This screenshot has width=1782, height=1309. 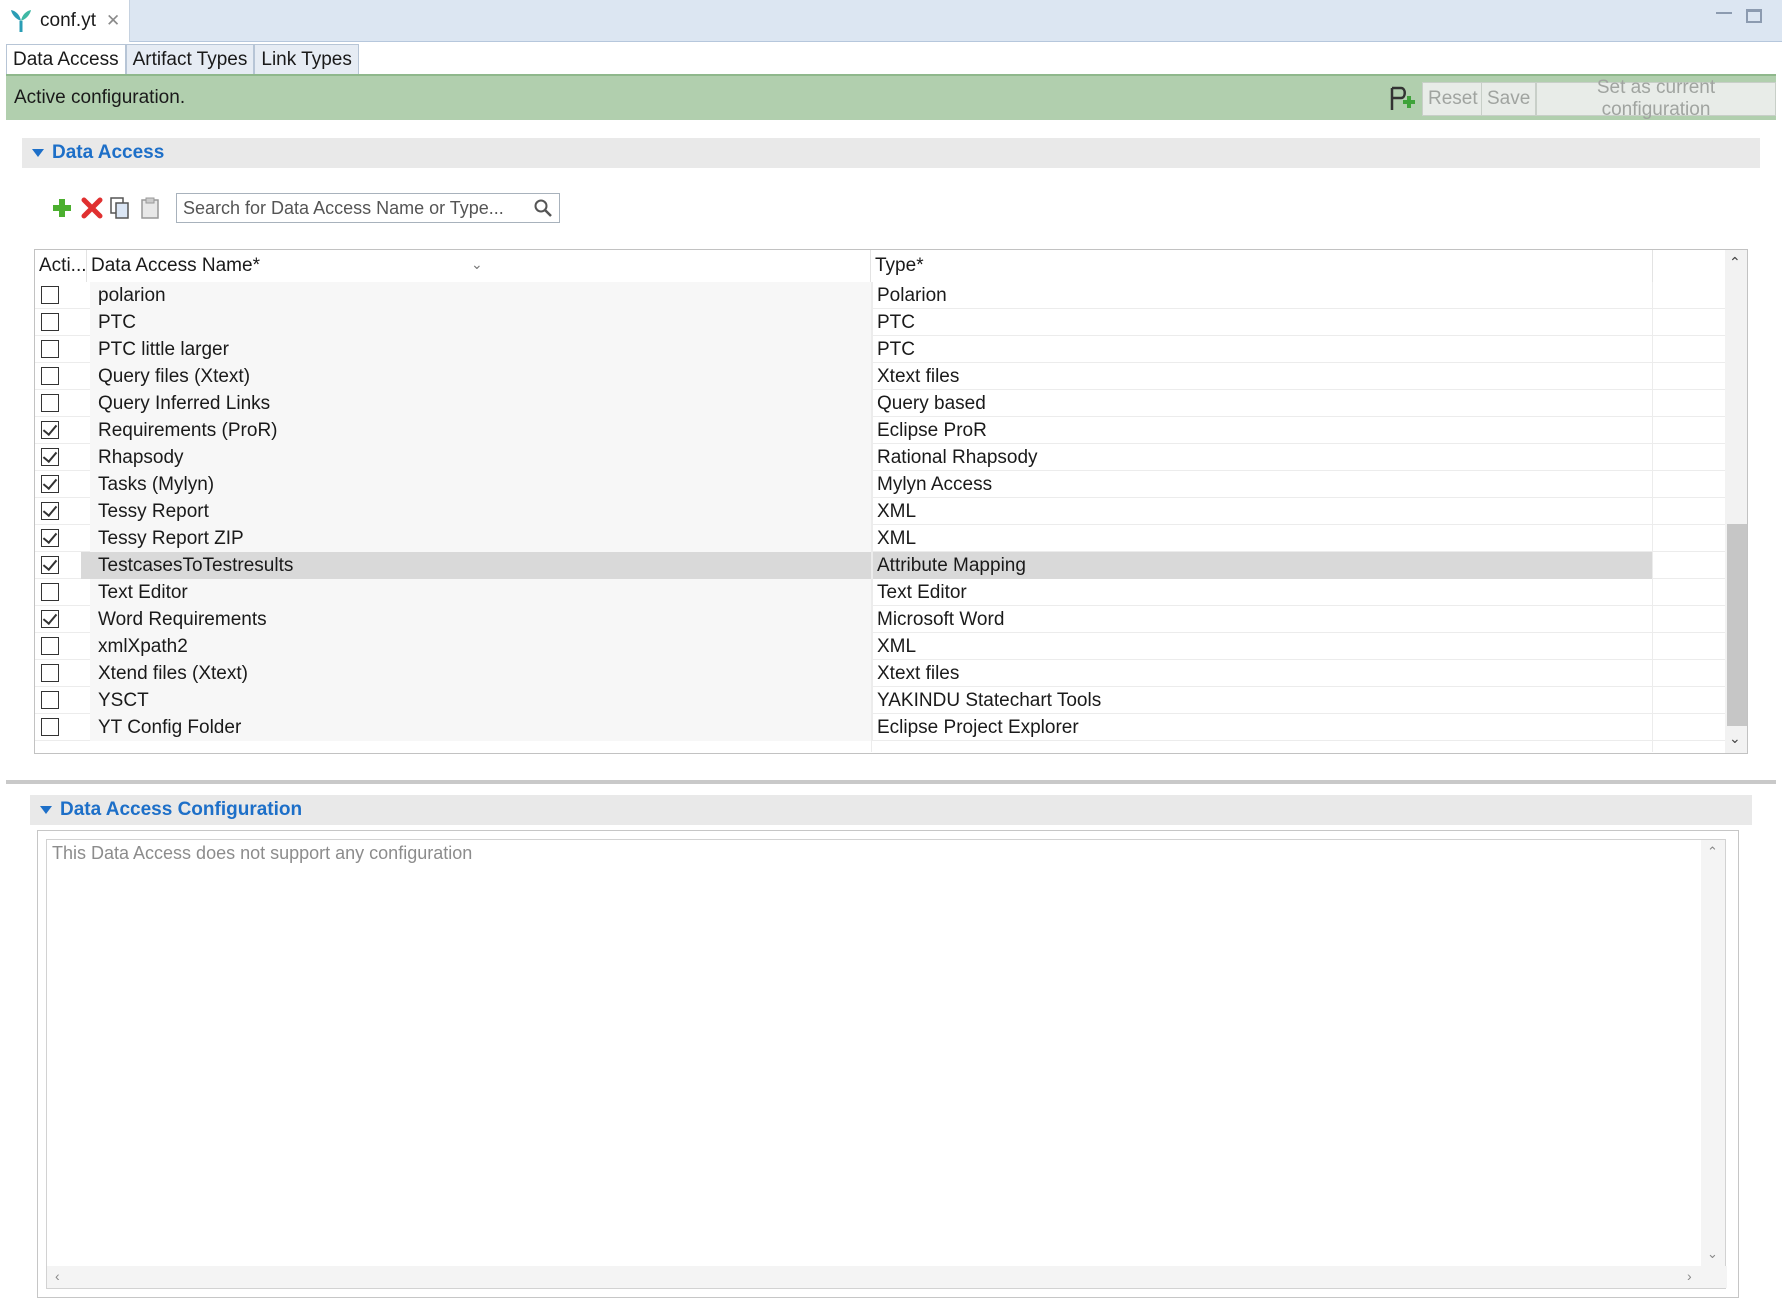 I want to click on table-row: Text Editor Text Editor, so click(x=880, y=592).